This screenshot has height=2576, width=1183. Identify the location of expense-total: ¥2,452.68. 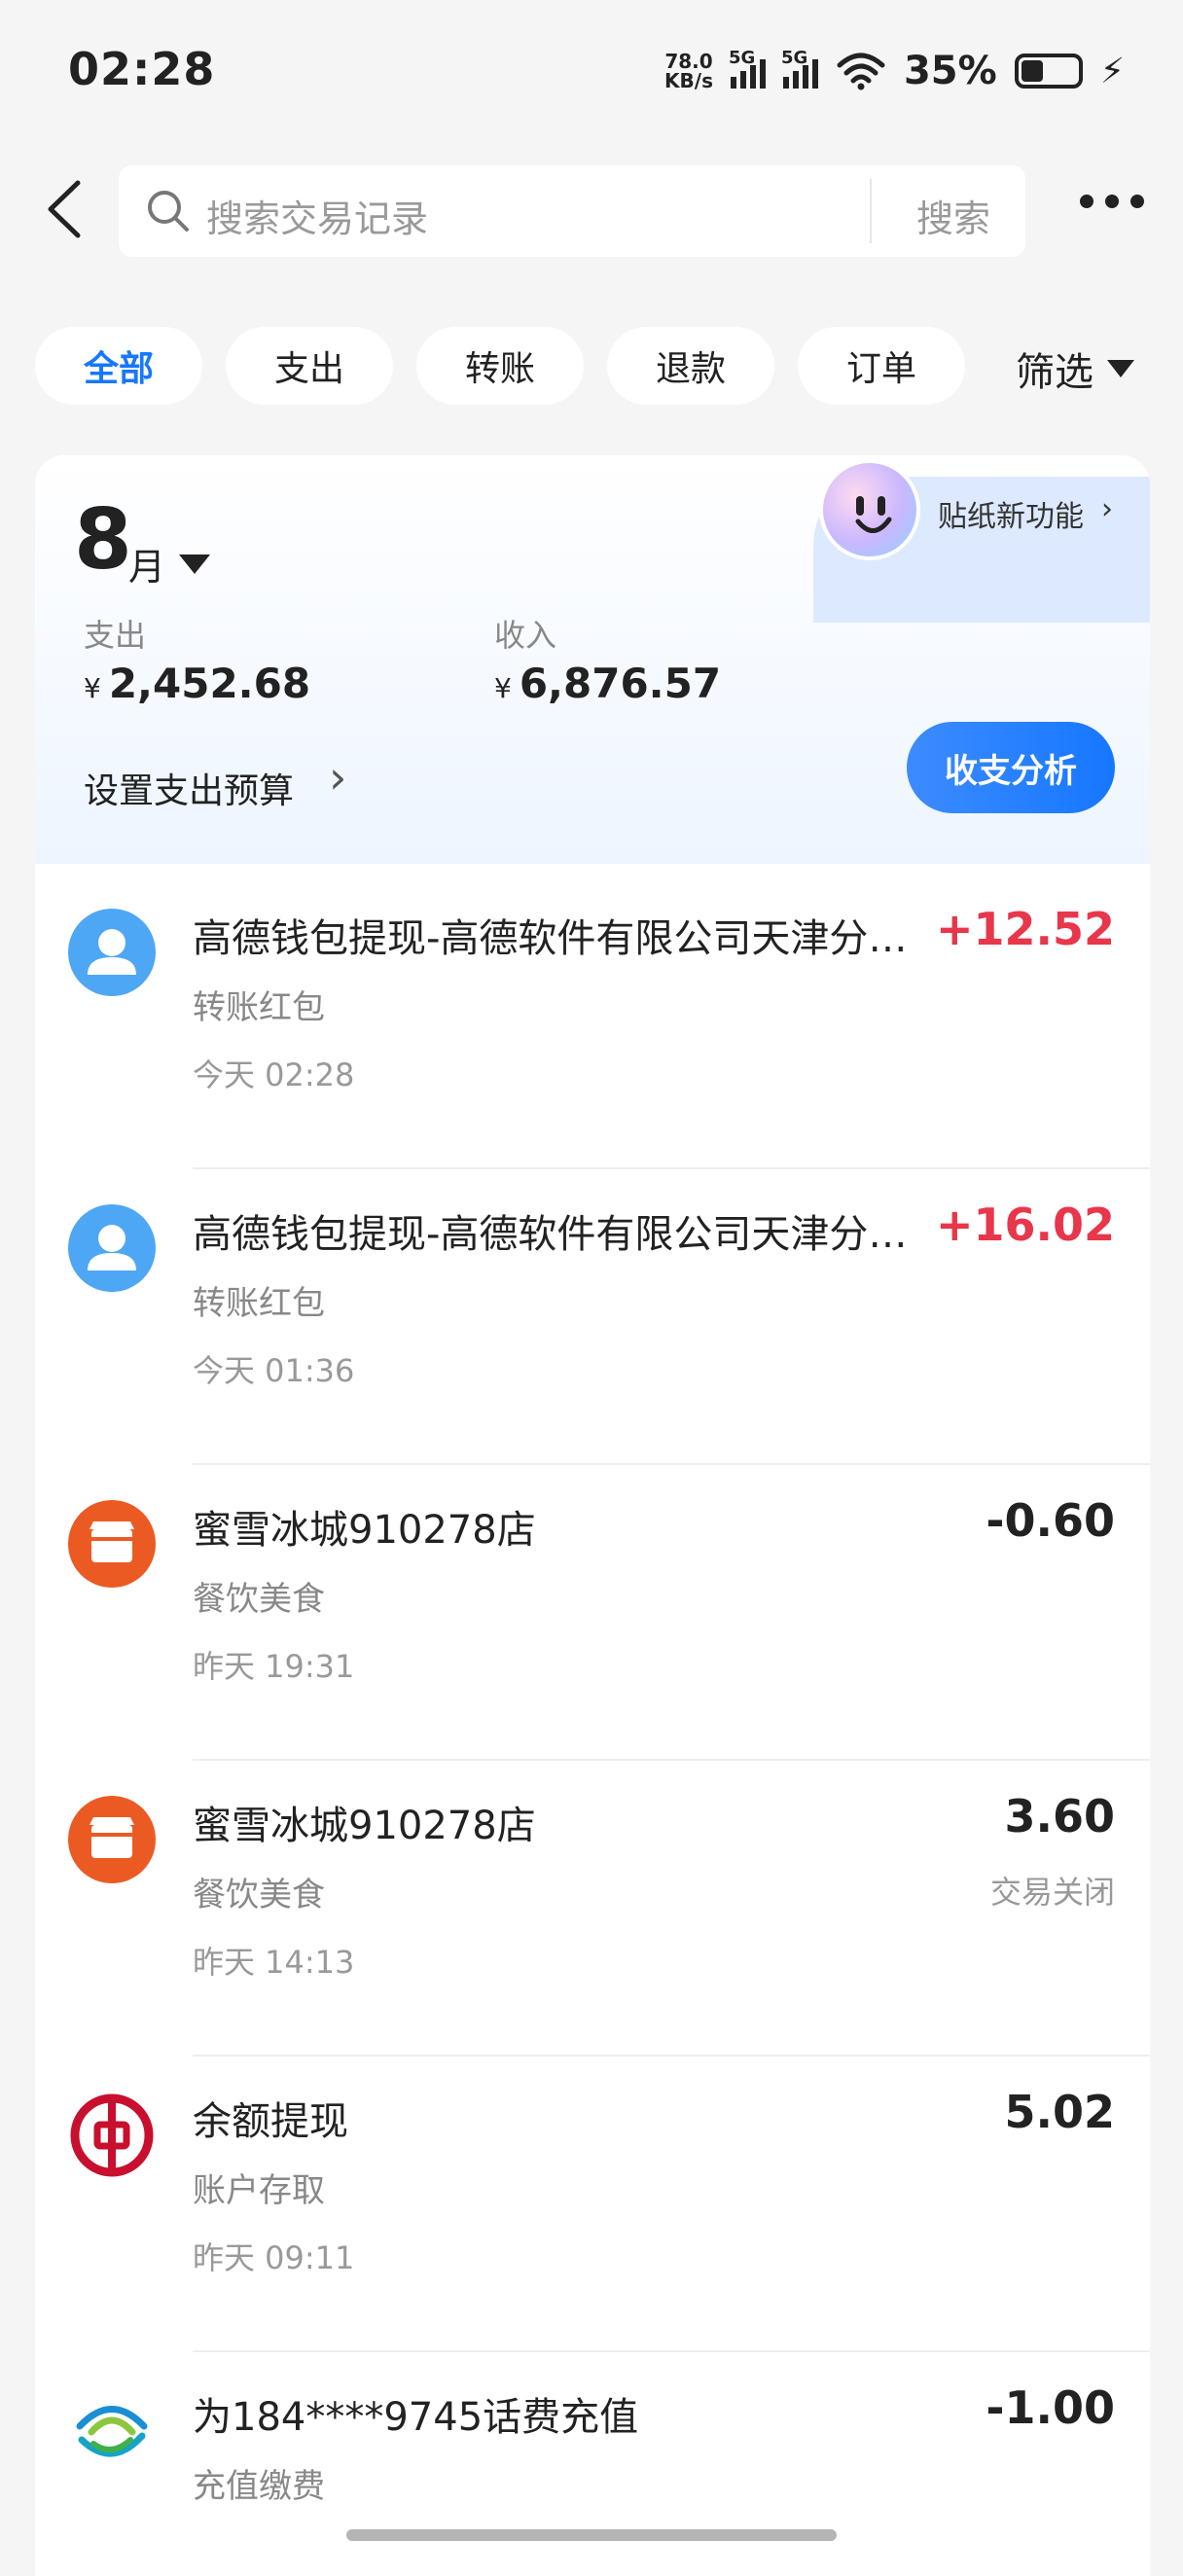
(197, 683).